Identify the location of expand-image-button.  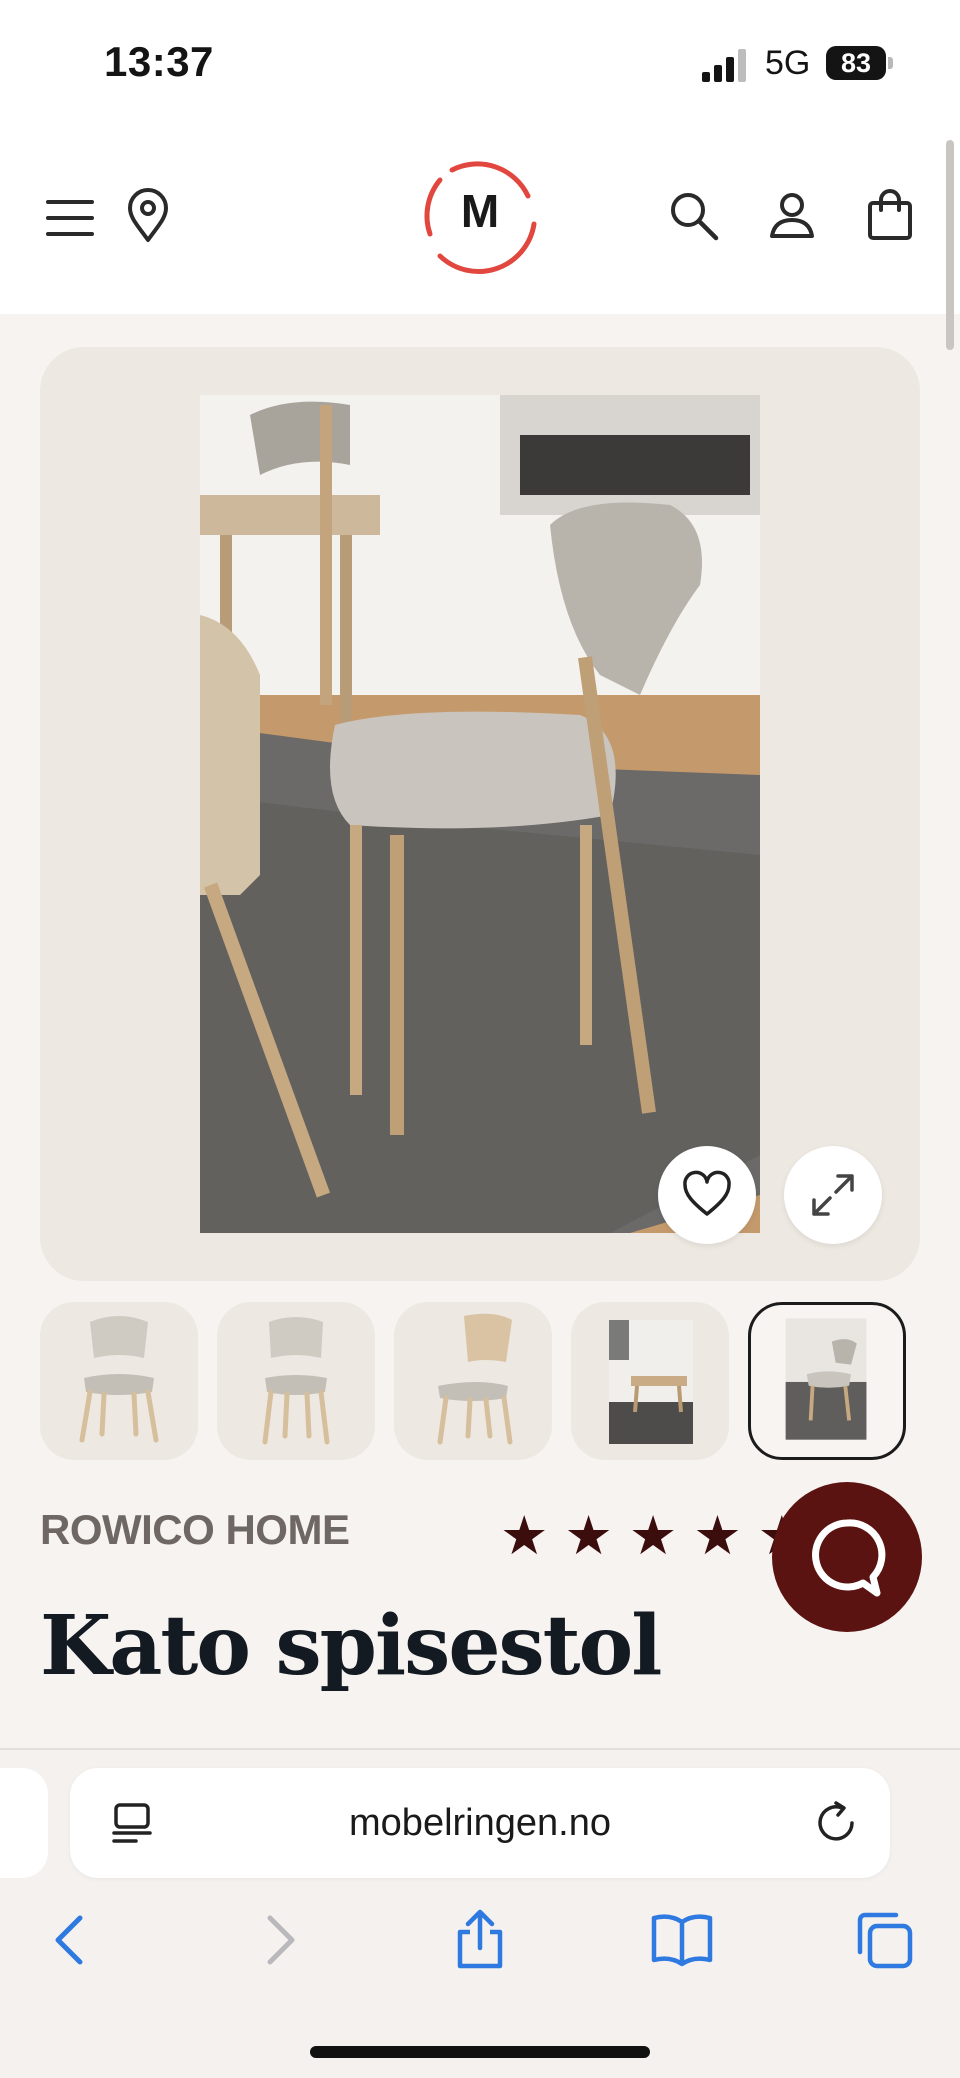
(833, 1195).